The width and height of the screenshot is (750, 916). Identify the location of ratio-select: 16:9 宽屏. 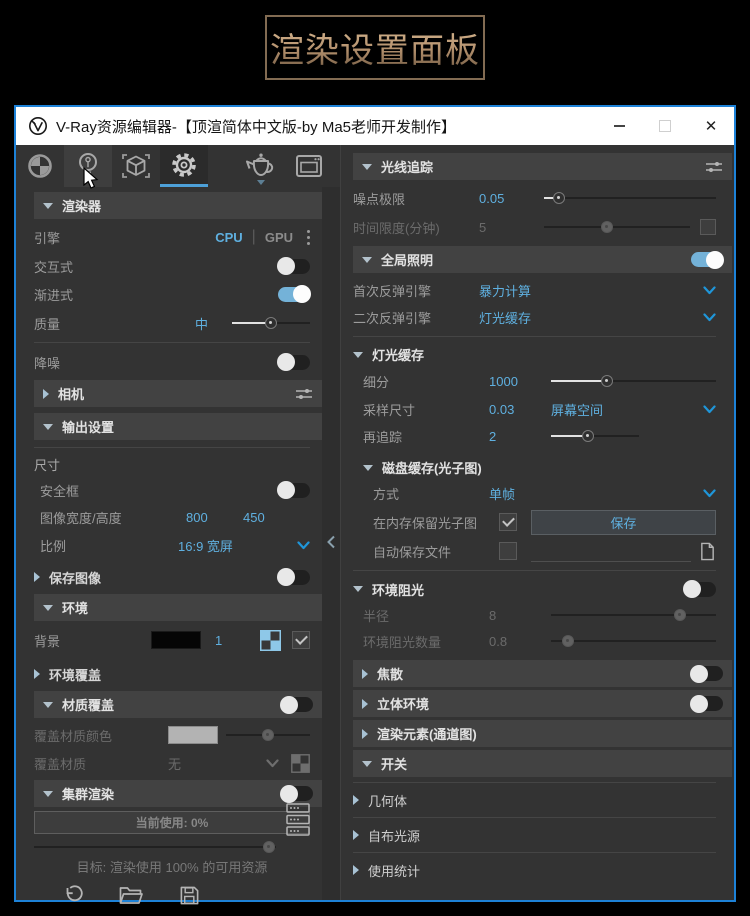
(237, 545).